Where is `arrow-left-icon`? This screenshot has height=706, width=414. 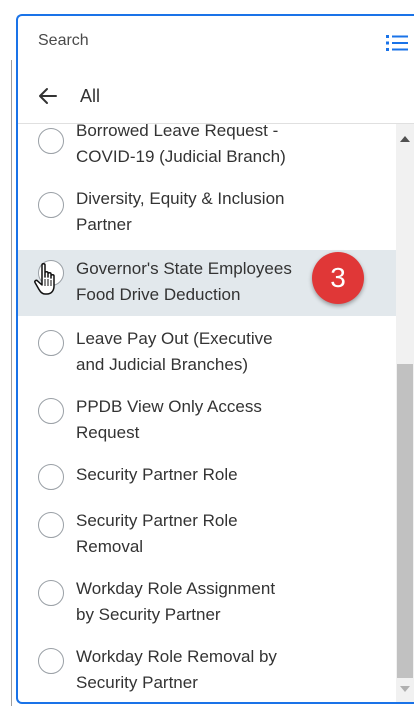
arrow-left-icon is located at coordinates (48, 96).